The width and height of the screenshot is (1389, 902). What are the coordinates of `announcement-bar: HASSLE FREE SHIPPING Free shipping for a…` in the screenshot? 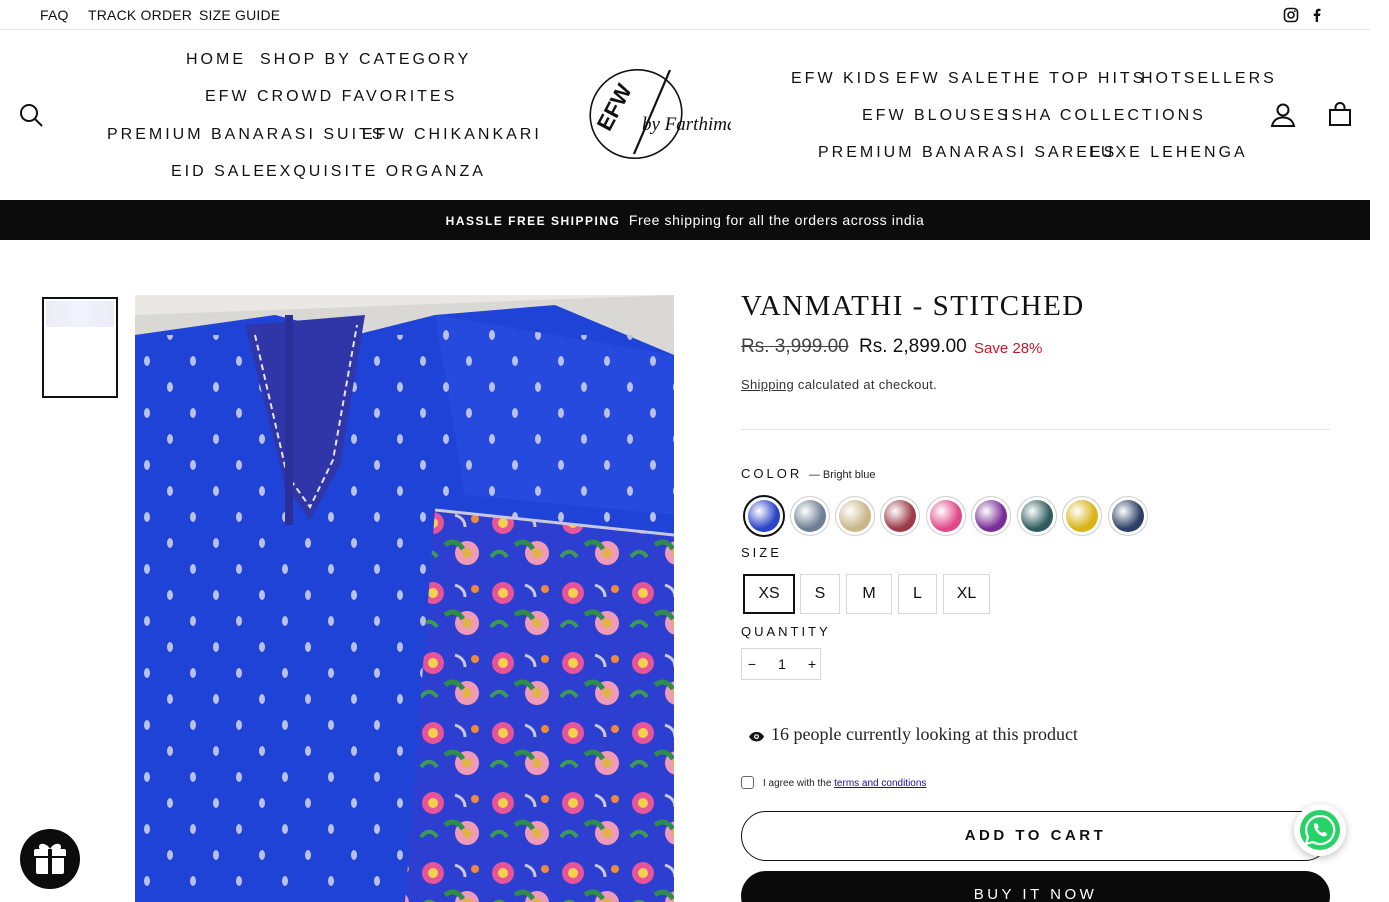 It's located at (685, 220).